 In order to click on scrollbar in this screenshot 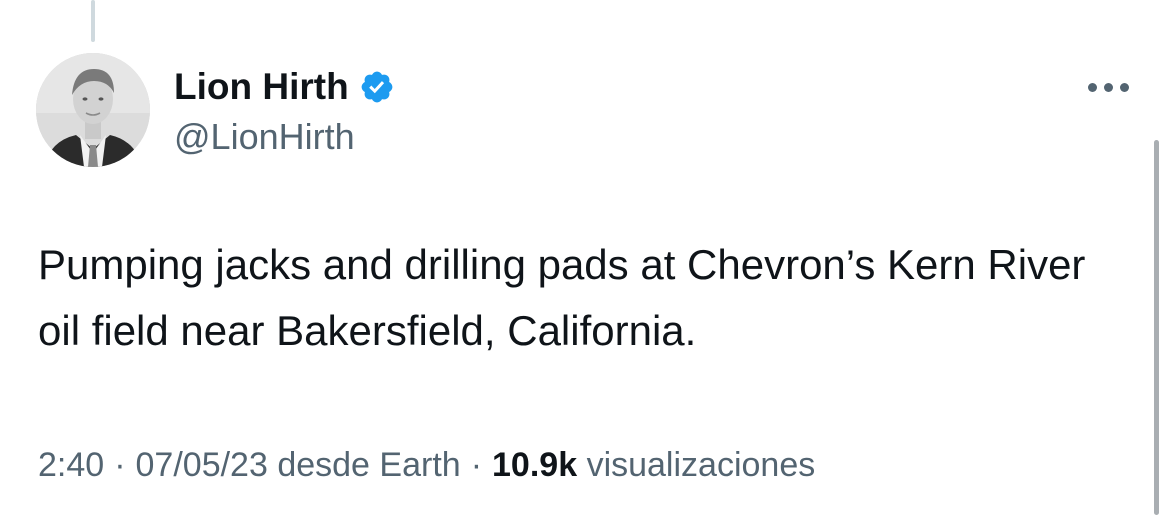, I will do `click(1156, 327)`.